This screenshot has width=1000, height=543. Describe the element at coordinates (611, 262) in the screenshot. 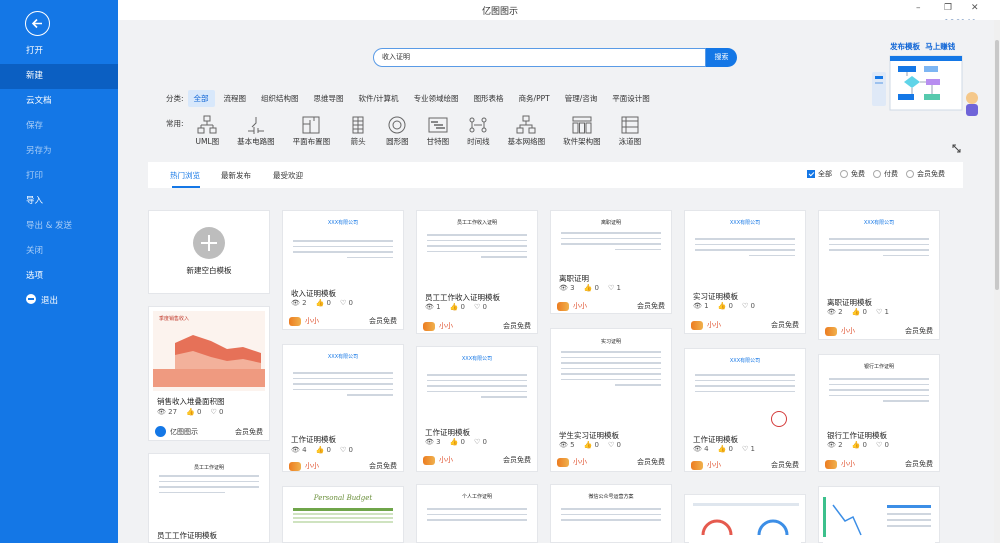

I see `template-card: 离职证明 离职证明 👁 3 👍 0 ♡ 1 小小 会员免费` at that location.